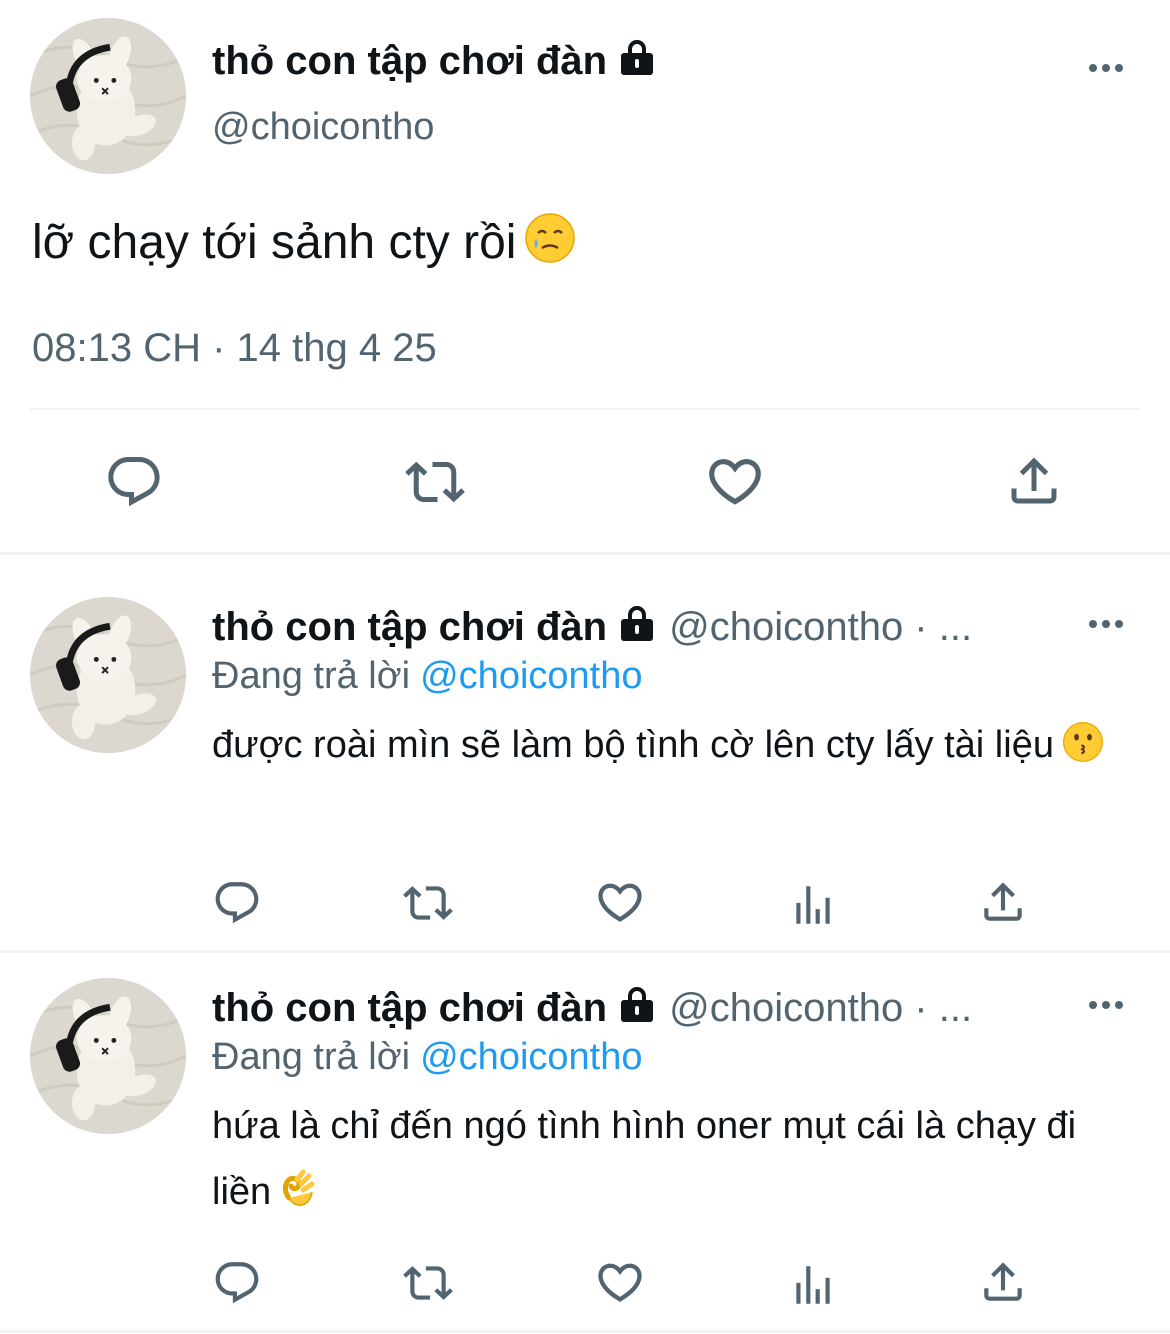  Describe the element at coordinates (323, 127) in the screenshot. I see `author-handle: @choicontho` at that location.